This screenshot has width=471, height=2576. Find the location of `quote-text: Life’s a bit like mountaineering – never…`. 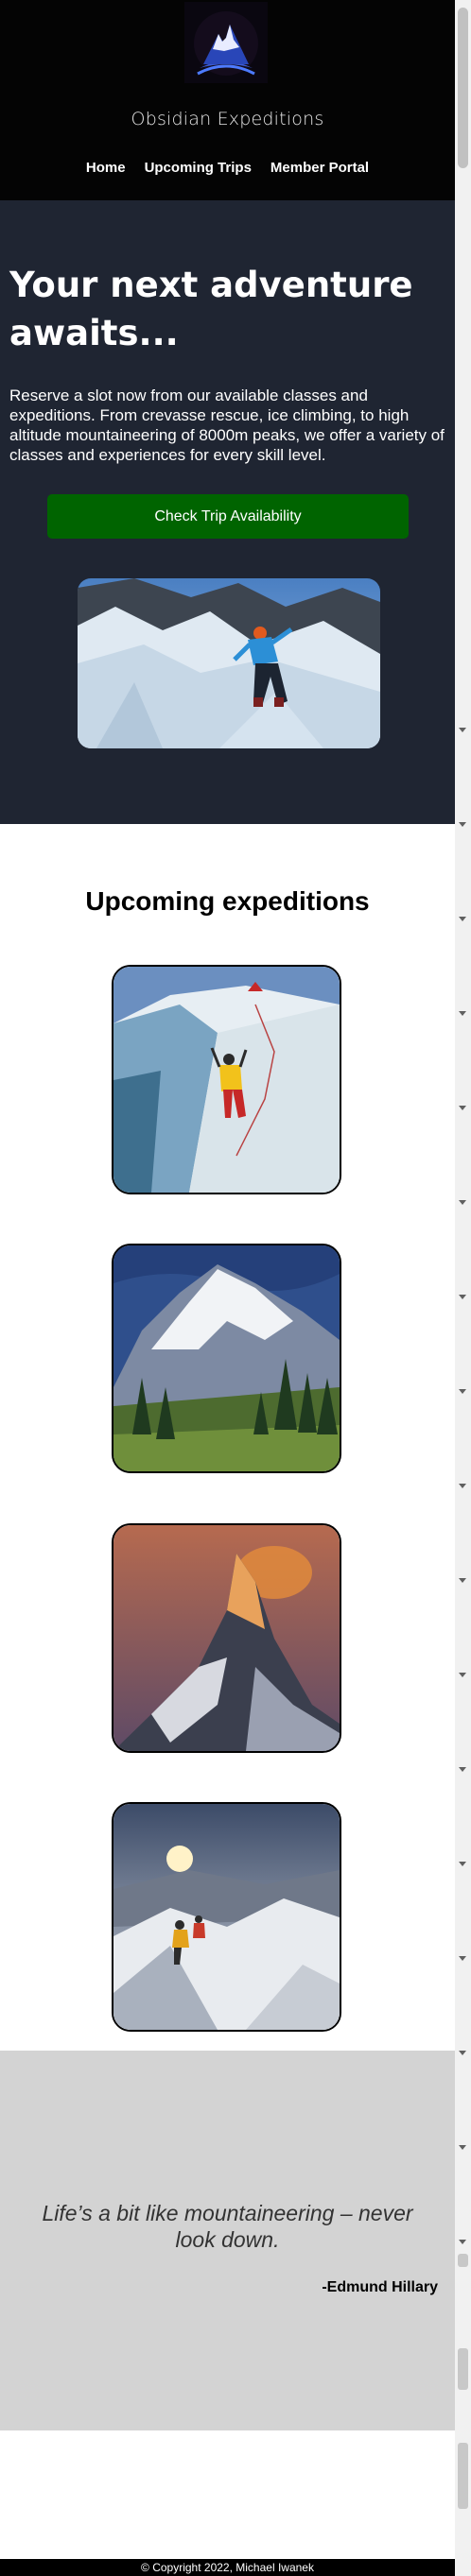

quote-text: Life’s a bit like mountaineering – never… is located at coordinates (227, 2226).